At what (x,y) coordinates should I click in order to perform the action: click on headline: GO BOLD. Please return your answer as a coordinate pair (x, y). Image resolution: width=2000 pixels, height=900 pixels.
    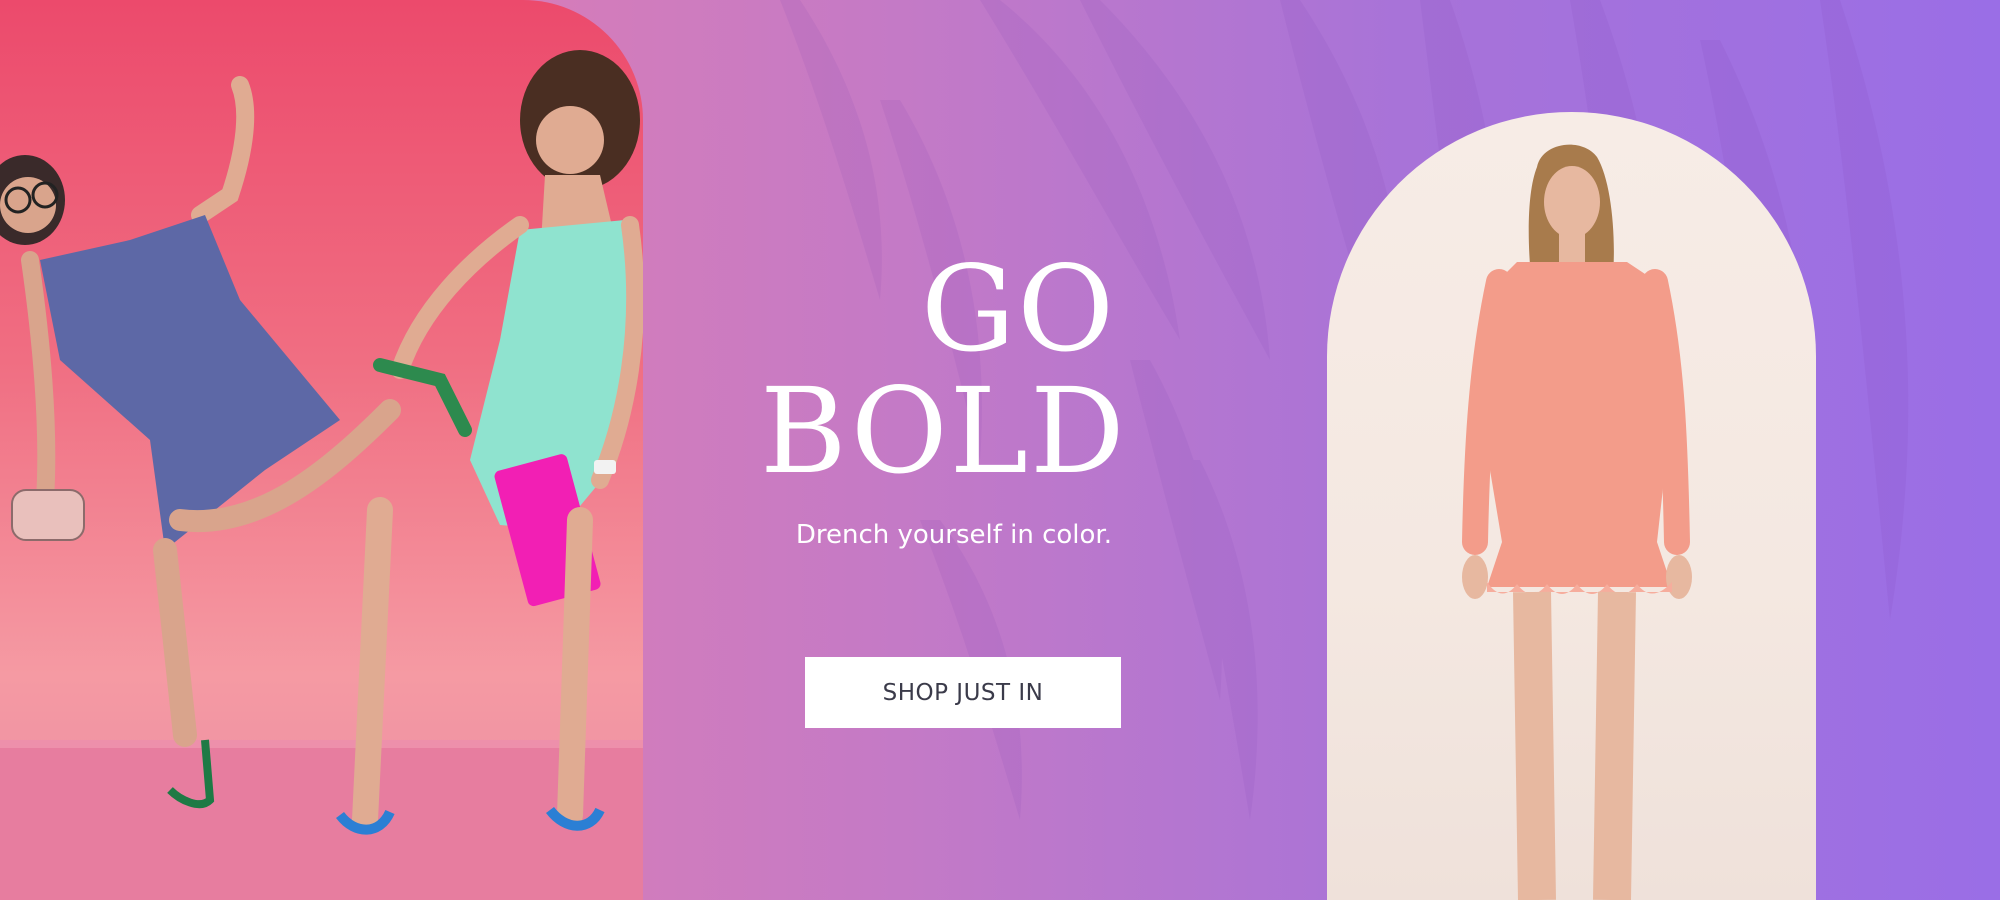
    Looking at the image, I should click on (943, 370).